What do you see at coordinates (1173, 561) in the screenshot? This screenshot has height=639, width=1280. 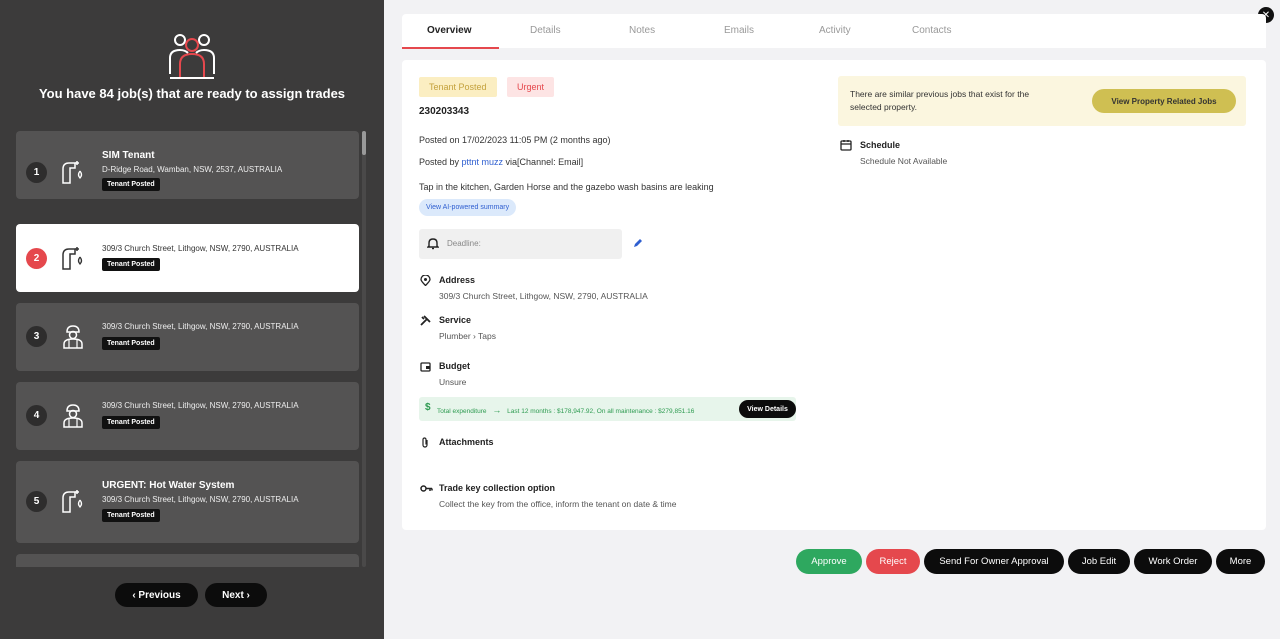 I see `work-order-button: Work Order` at bounding box center [1173, 561].